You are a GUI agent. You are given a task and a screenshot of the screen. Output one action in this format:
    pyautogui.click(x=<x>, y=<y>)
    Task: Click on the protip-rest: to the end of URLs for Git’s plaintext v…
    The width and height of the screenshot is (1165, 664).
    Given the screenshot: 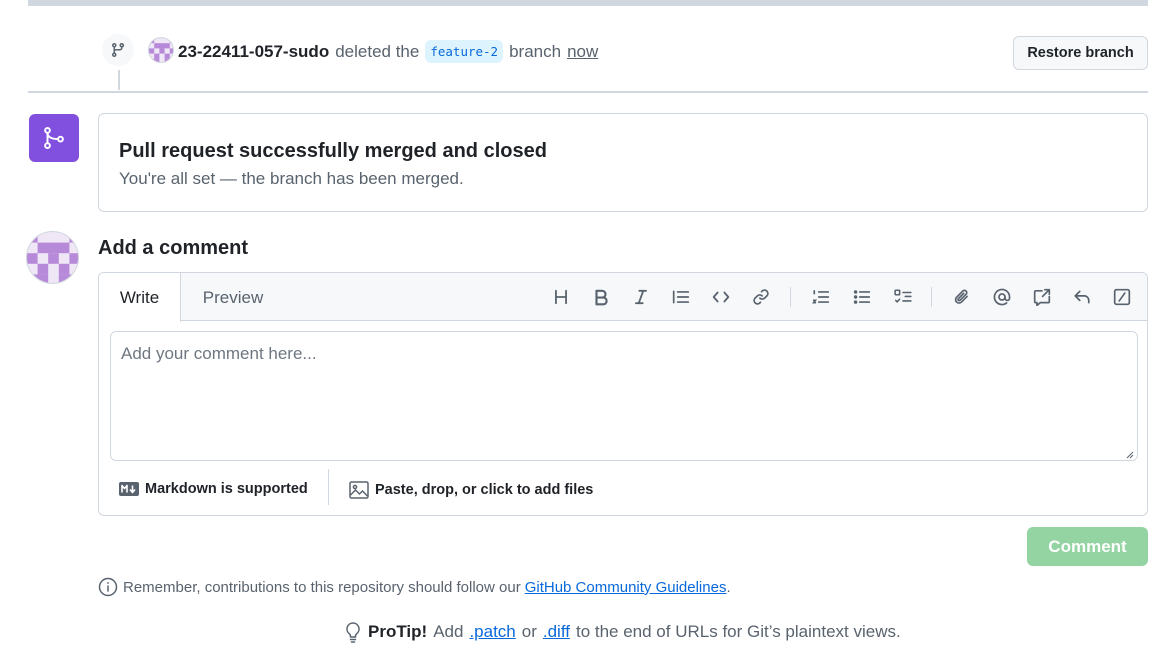 What is the action you would take?
    pyautogui.click(x=738, y=631)
    